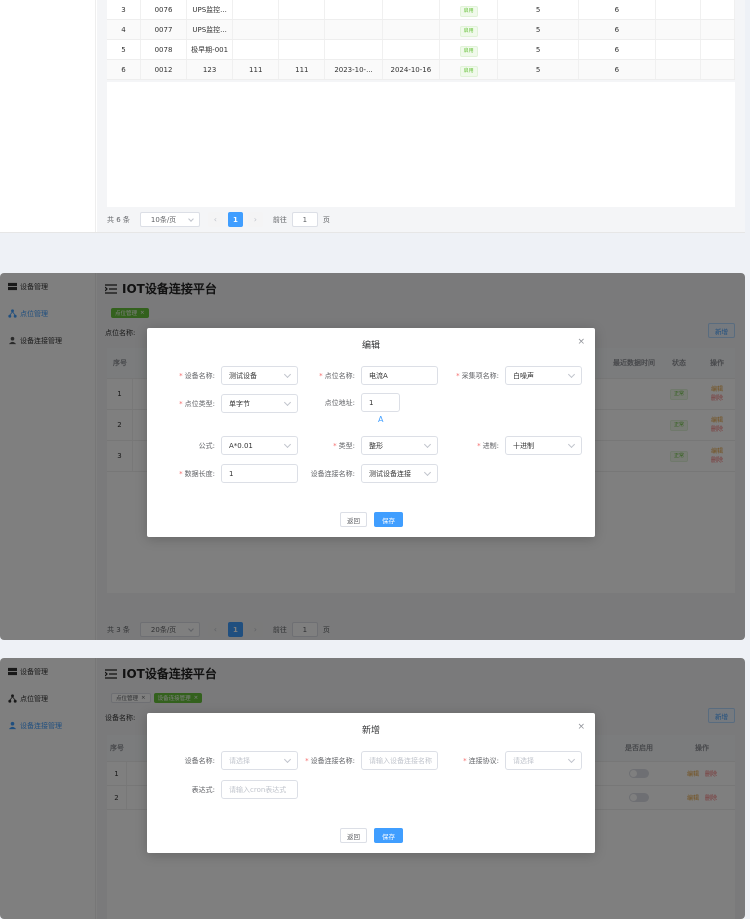 The height and width of the screenshot is (919, 750). What do you see at coordinates (118, 219) in the screenshot?
I see `pagination-total: 共 6 条` at bounding box center [118, 219].